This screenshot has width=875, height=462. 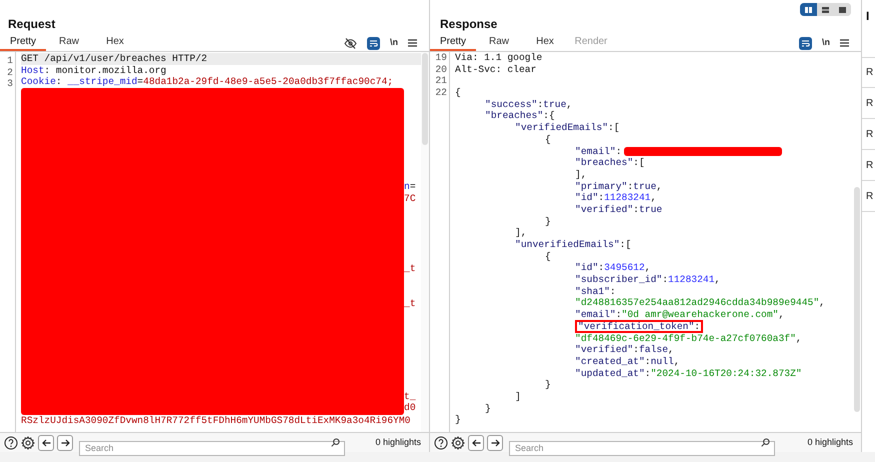 I want to click on code-line: "unverifiedEmails":[, so click(x=573, y=245).